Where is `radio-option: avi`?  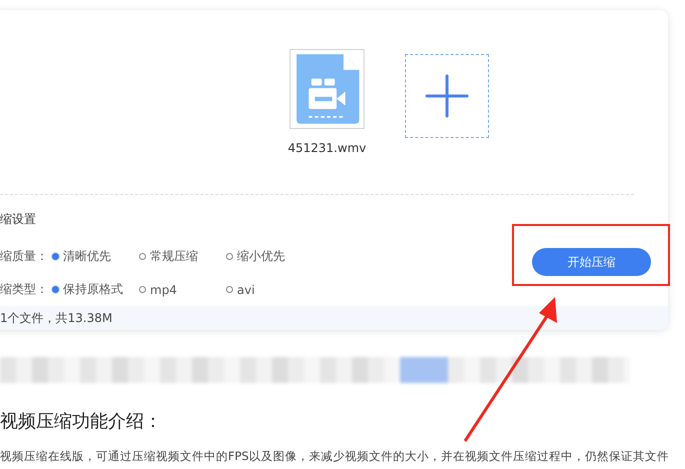
radio-option: avi is located at coordinates (269, 289).